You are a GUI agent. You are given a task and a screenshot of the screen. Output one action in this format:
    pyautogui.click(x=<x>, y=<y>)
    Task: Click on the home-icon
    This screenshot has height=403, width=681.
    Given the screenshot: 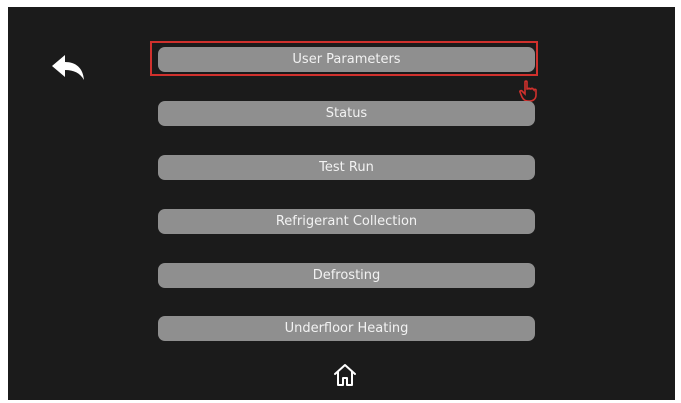 What is the action you would take?
    pyautogui.click(x=345, y=375)
    